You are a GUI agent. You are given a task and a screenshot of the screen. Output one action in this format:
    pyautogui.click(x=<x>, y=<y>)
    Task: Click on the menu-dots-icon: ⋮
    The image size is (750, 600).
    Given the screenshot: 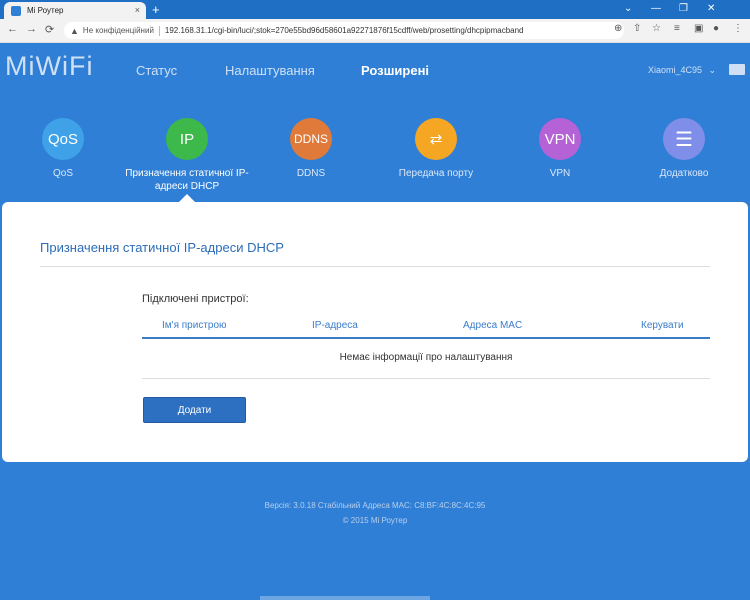 What is the action you would take?
    pyautogui.click(x=738, y=28)
    